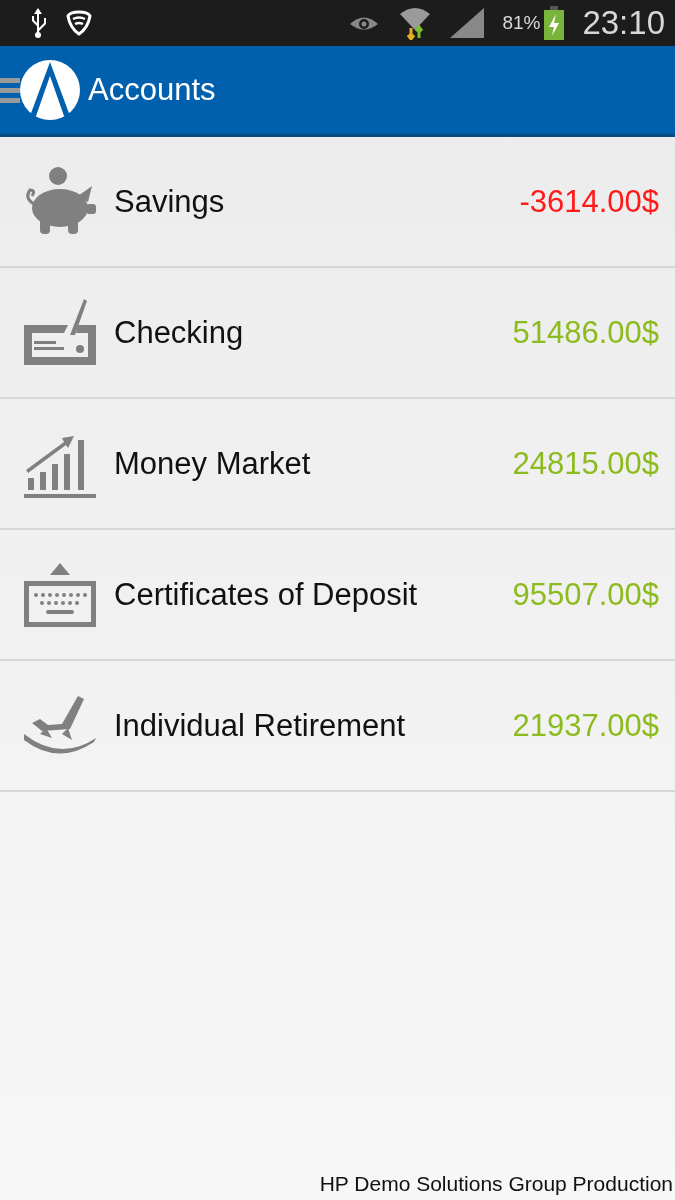 The width and height of the screenshot is (675, 1200). What do you see at coordinates (496, 1184) in the screenshot?
I see `footer-credit: HP Demo Solutions Group Production` at bounding box center [496, 1184].